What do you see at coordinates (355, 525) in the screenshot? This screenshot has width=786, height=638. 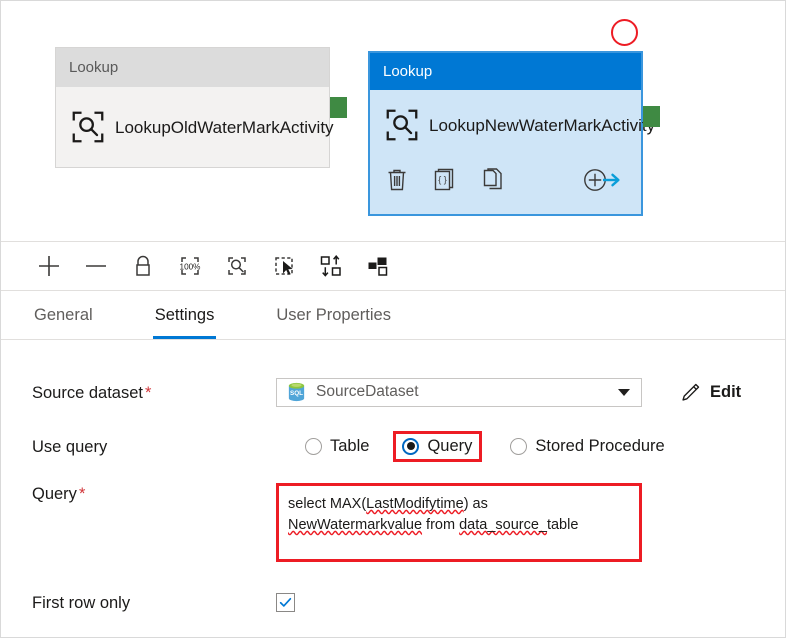 I see `query-line2-misspelled: NewWatermarkvalue` at bounding box center [355, 525].